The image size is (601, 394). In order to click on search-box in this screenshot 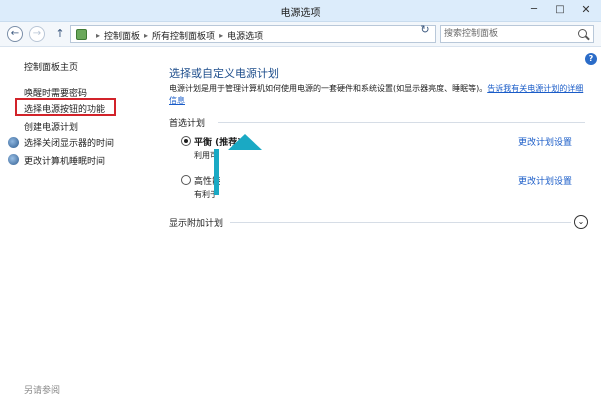, I will do `click(517, 34)`.